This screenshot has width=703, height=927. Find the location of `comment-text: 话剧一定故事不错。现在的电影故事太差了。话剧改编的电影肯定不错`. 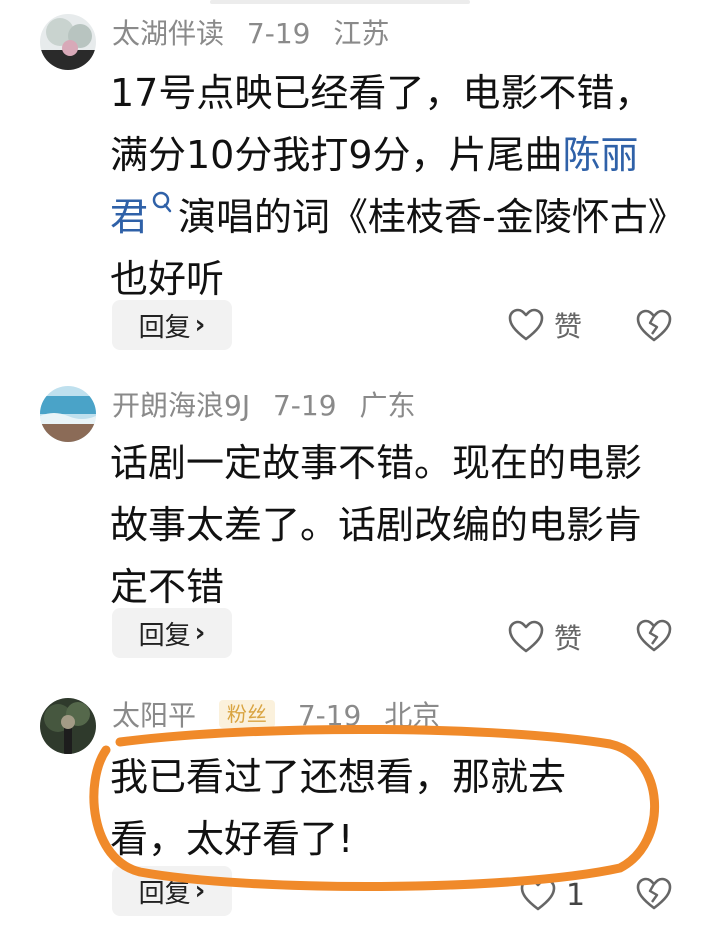

comment-text: 话剧一定故事不错。现在的电影故事太差了。话剧改编的电影肯定不错 is located at coordinates (376, 525).